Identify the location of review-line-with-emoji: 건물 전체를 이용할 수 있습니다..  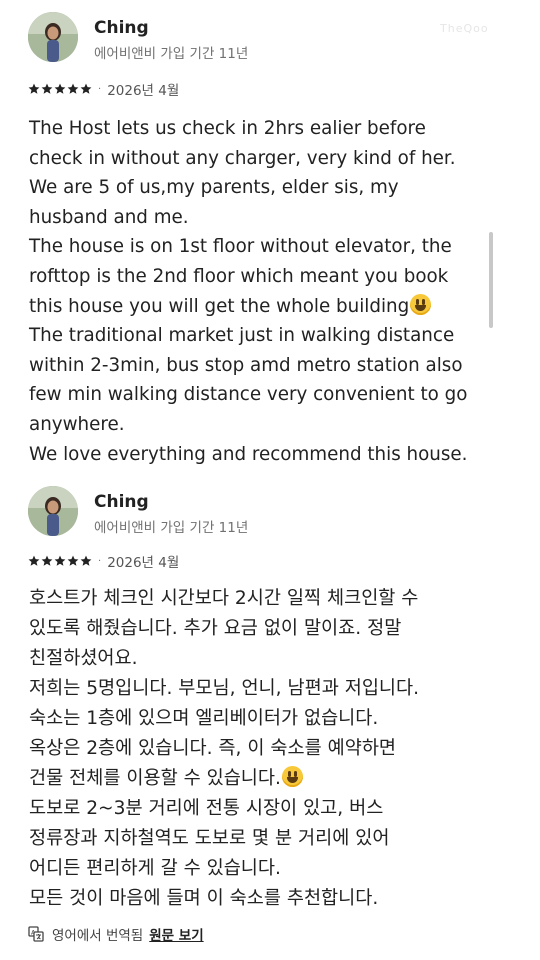
(264, 779).